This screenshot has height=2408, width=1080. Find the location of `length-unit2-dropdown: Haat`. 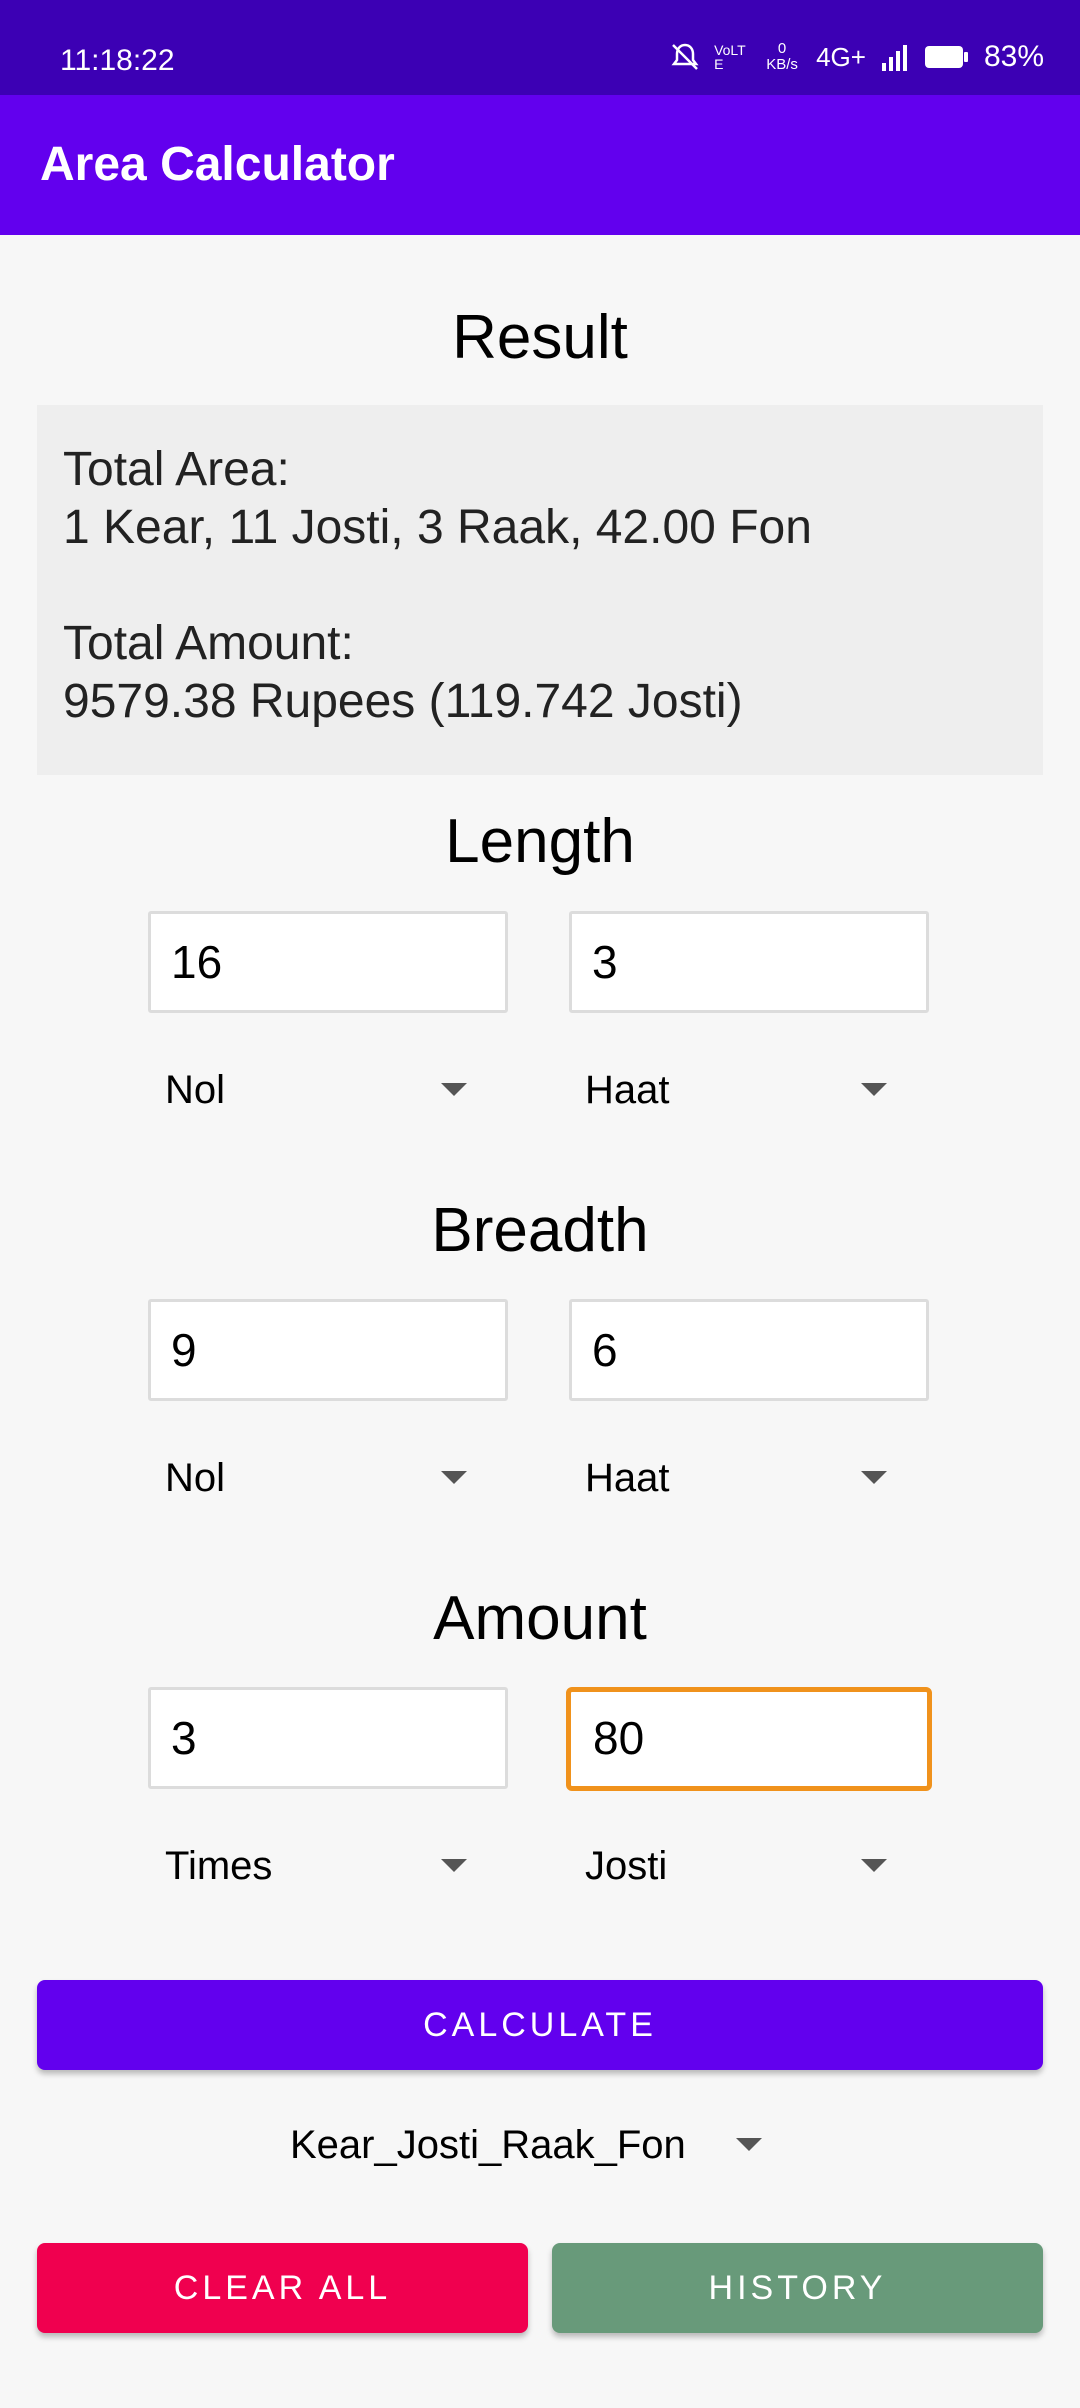

length-unit2-dropdown: Haat is located at coordinates (755, 1090).